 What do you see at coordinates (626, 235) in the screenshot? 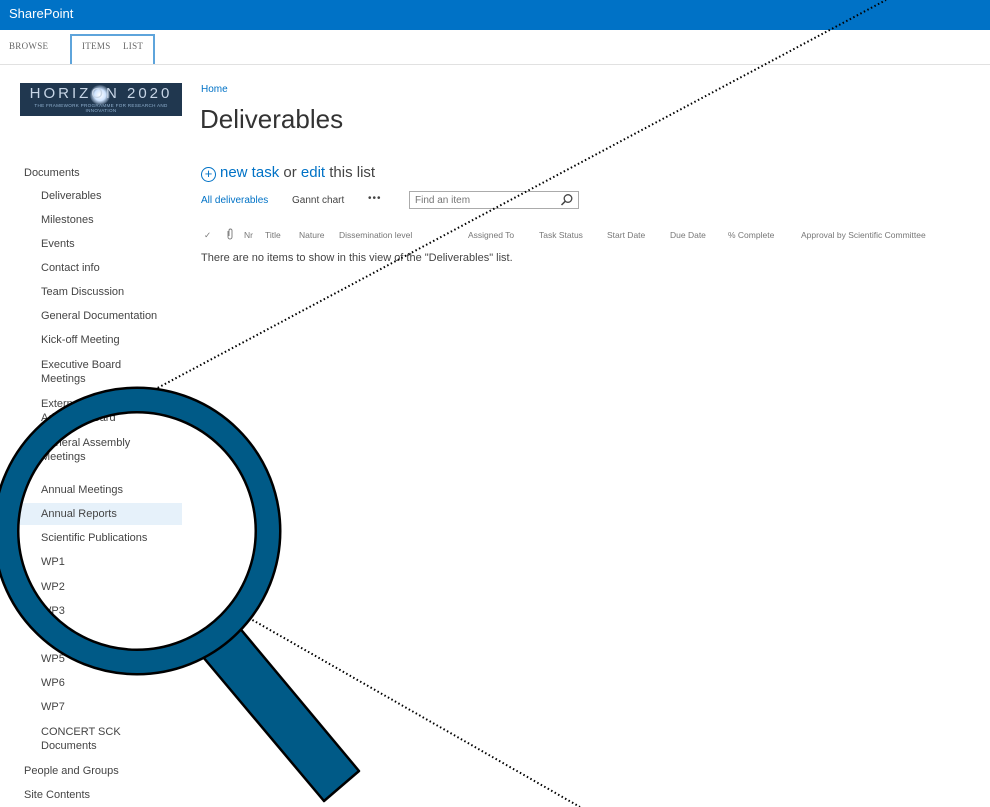
I see `column-start-date: Start Date` at bounding box center [626, 235].